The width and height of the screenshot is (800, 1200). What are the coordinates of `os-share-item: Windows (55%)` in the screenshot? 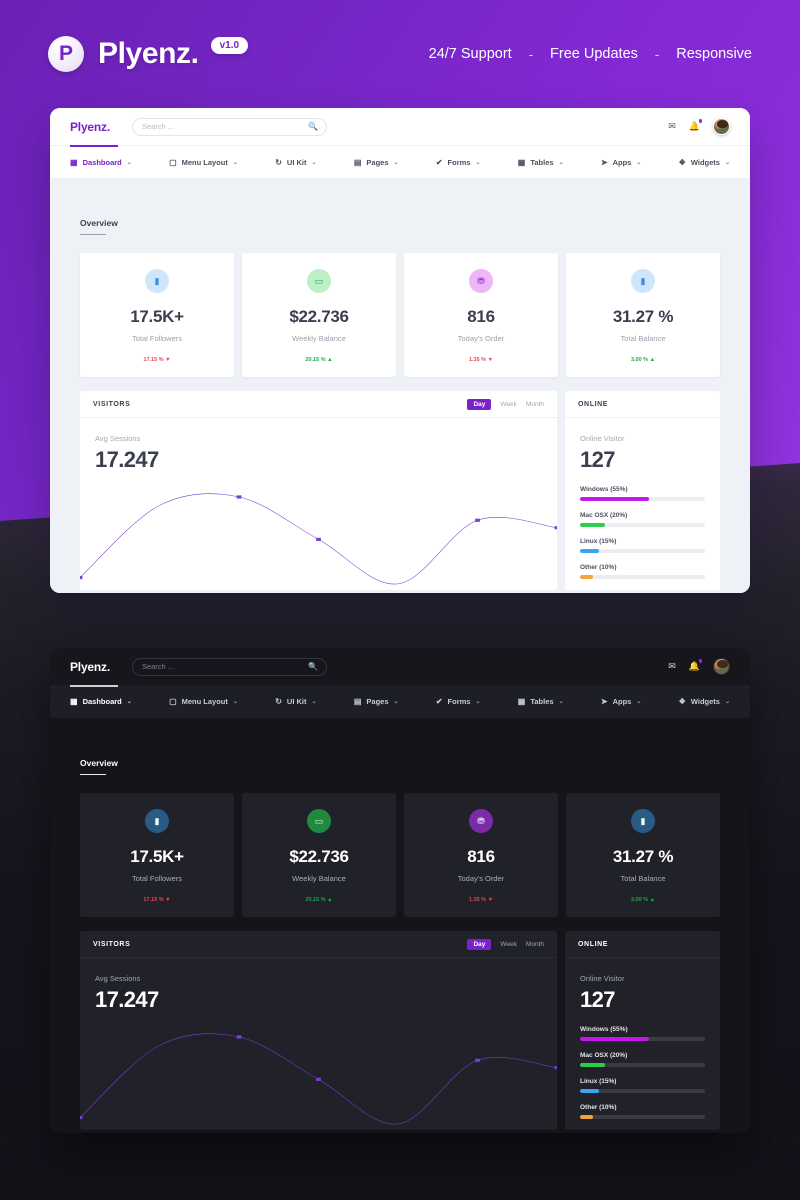 It's located at (642, 1033).